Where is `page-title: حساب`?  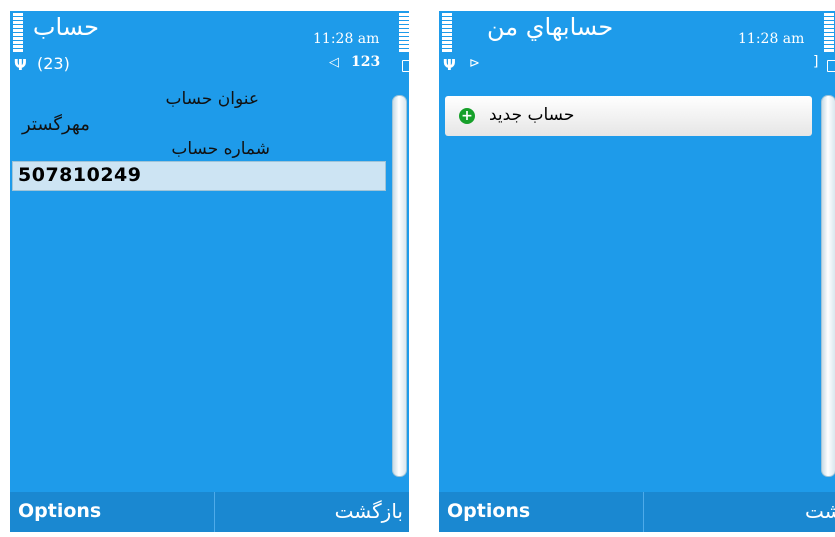
page-title: حساب is located at coordinates (65, 27).